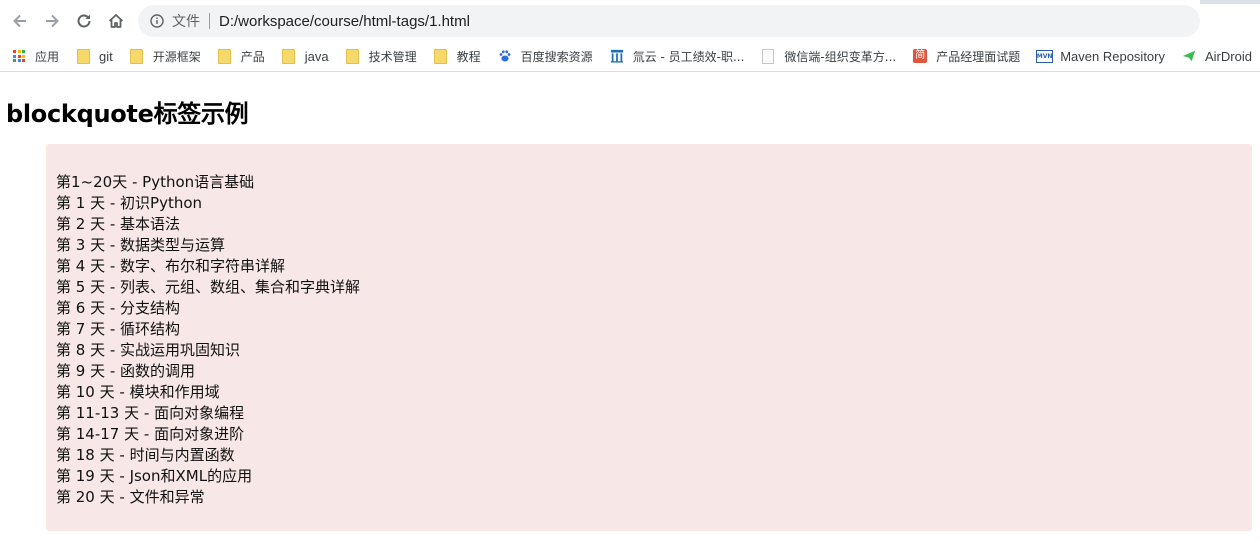 The image size is (1260, 543). I want to click on forward-button, so click(52, 21).